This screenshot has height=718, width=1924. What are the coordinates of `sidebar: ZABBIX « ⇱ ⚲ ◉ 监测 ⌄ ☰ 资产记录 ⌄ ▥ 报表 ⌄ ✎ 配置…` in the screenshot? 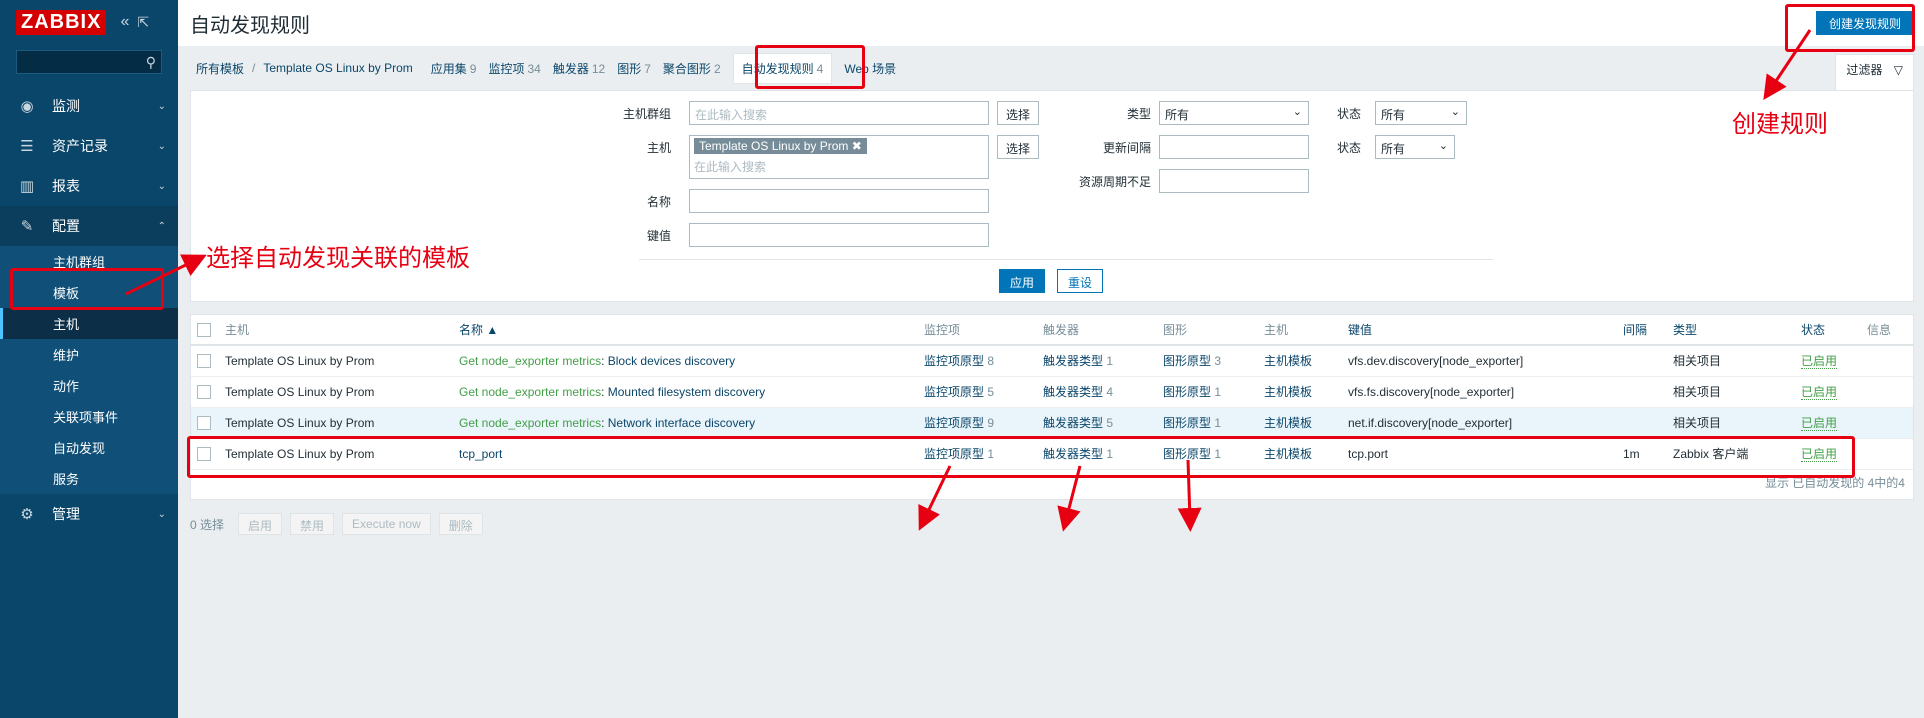 It's located at (89, 359).